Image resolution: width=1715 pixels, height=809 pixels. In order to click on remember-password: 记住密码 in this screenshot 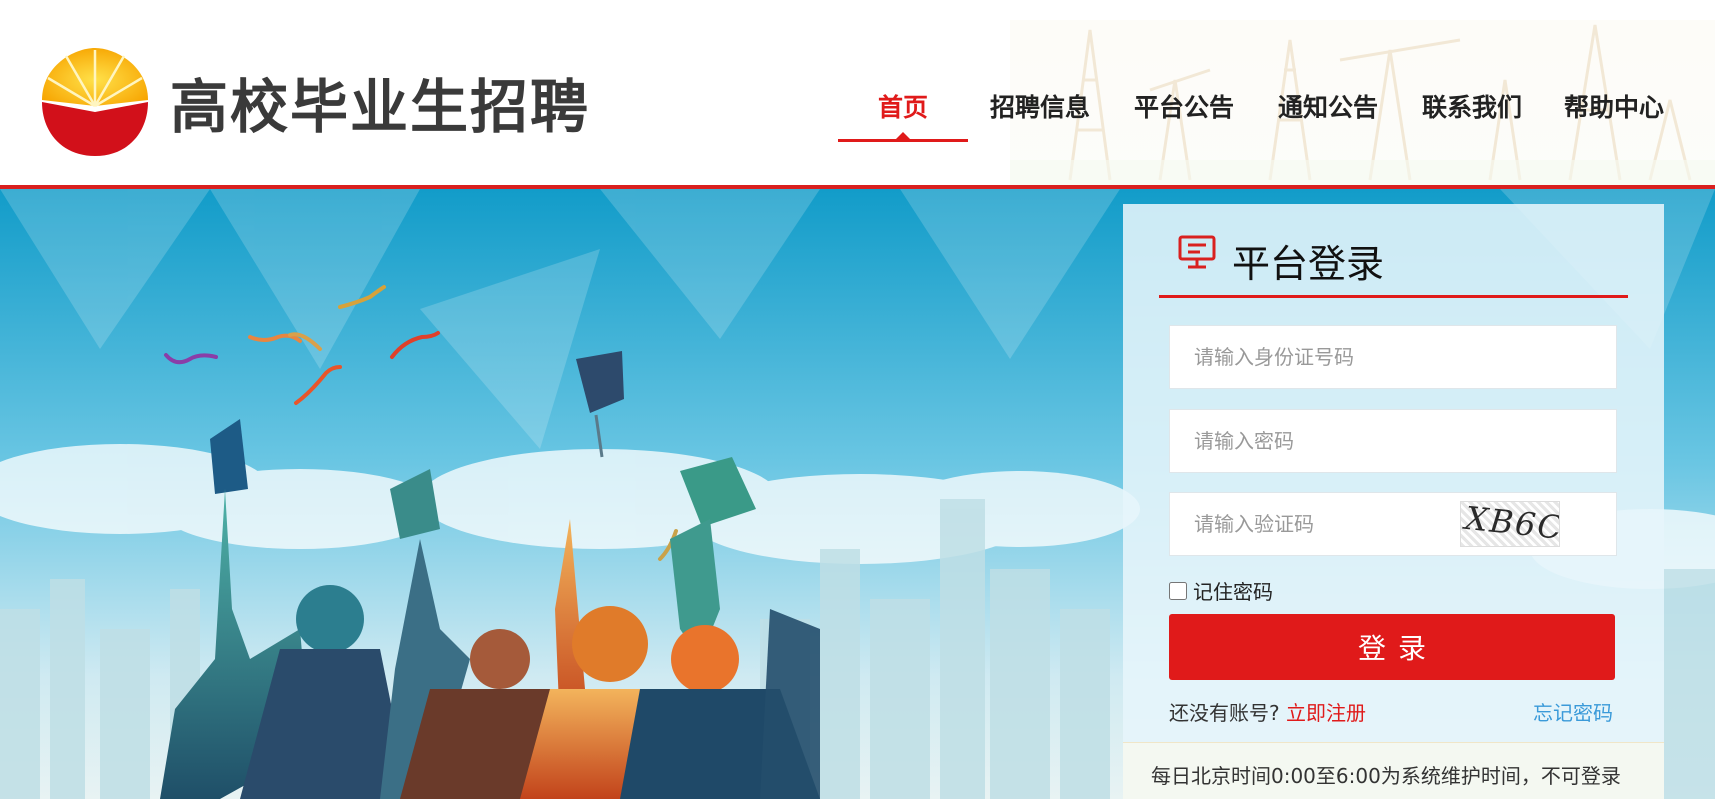, I will do `click(1221, 590)`.